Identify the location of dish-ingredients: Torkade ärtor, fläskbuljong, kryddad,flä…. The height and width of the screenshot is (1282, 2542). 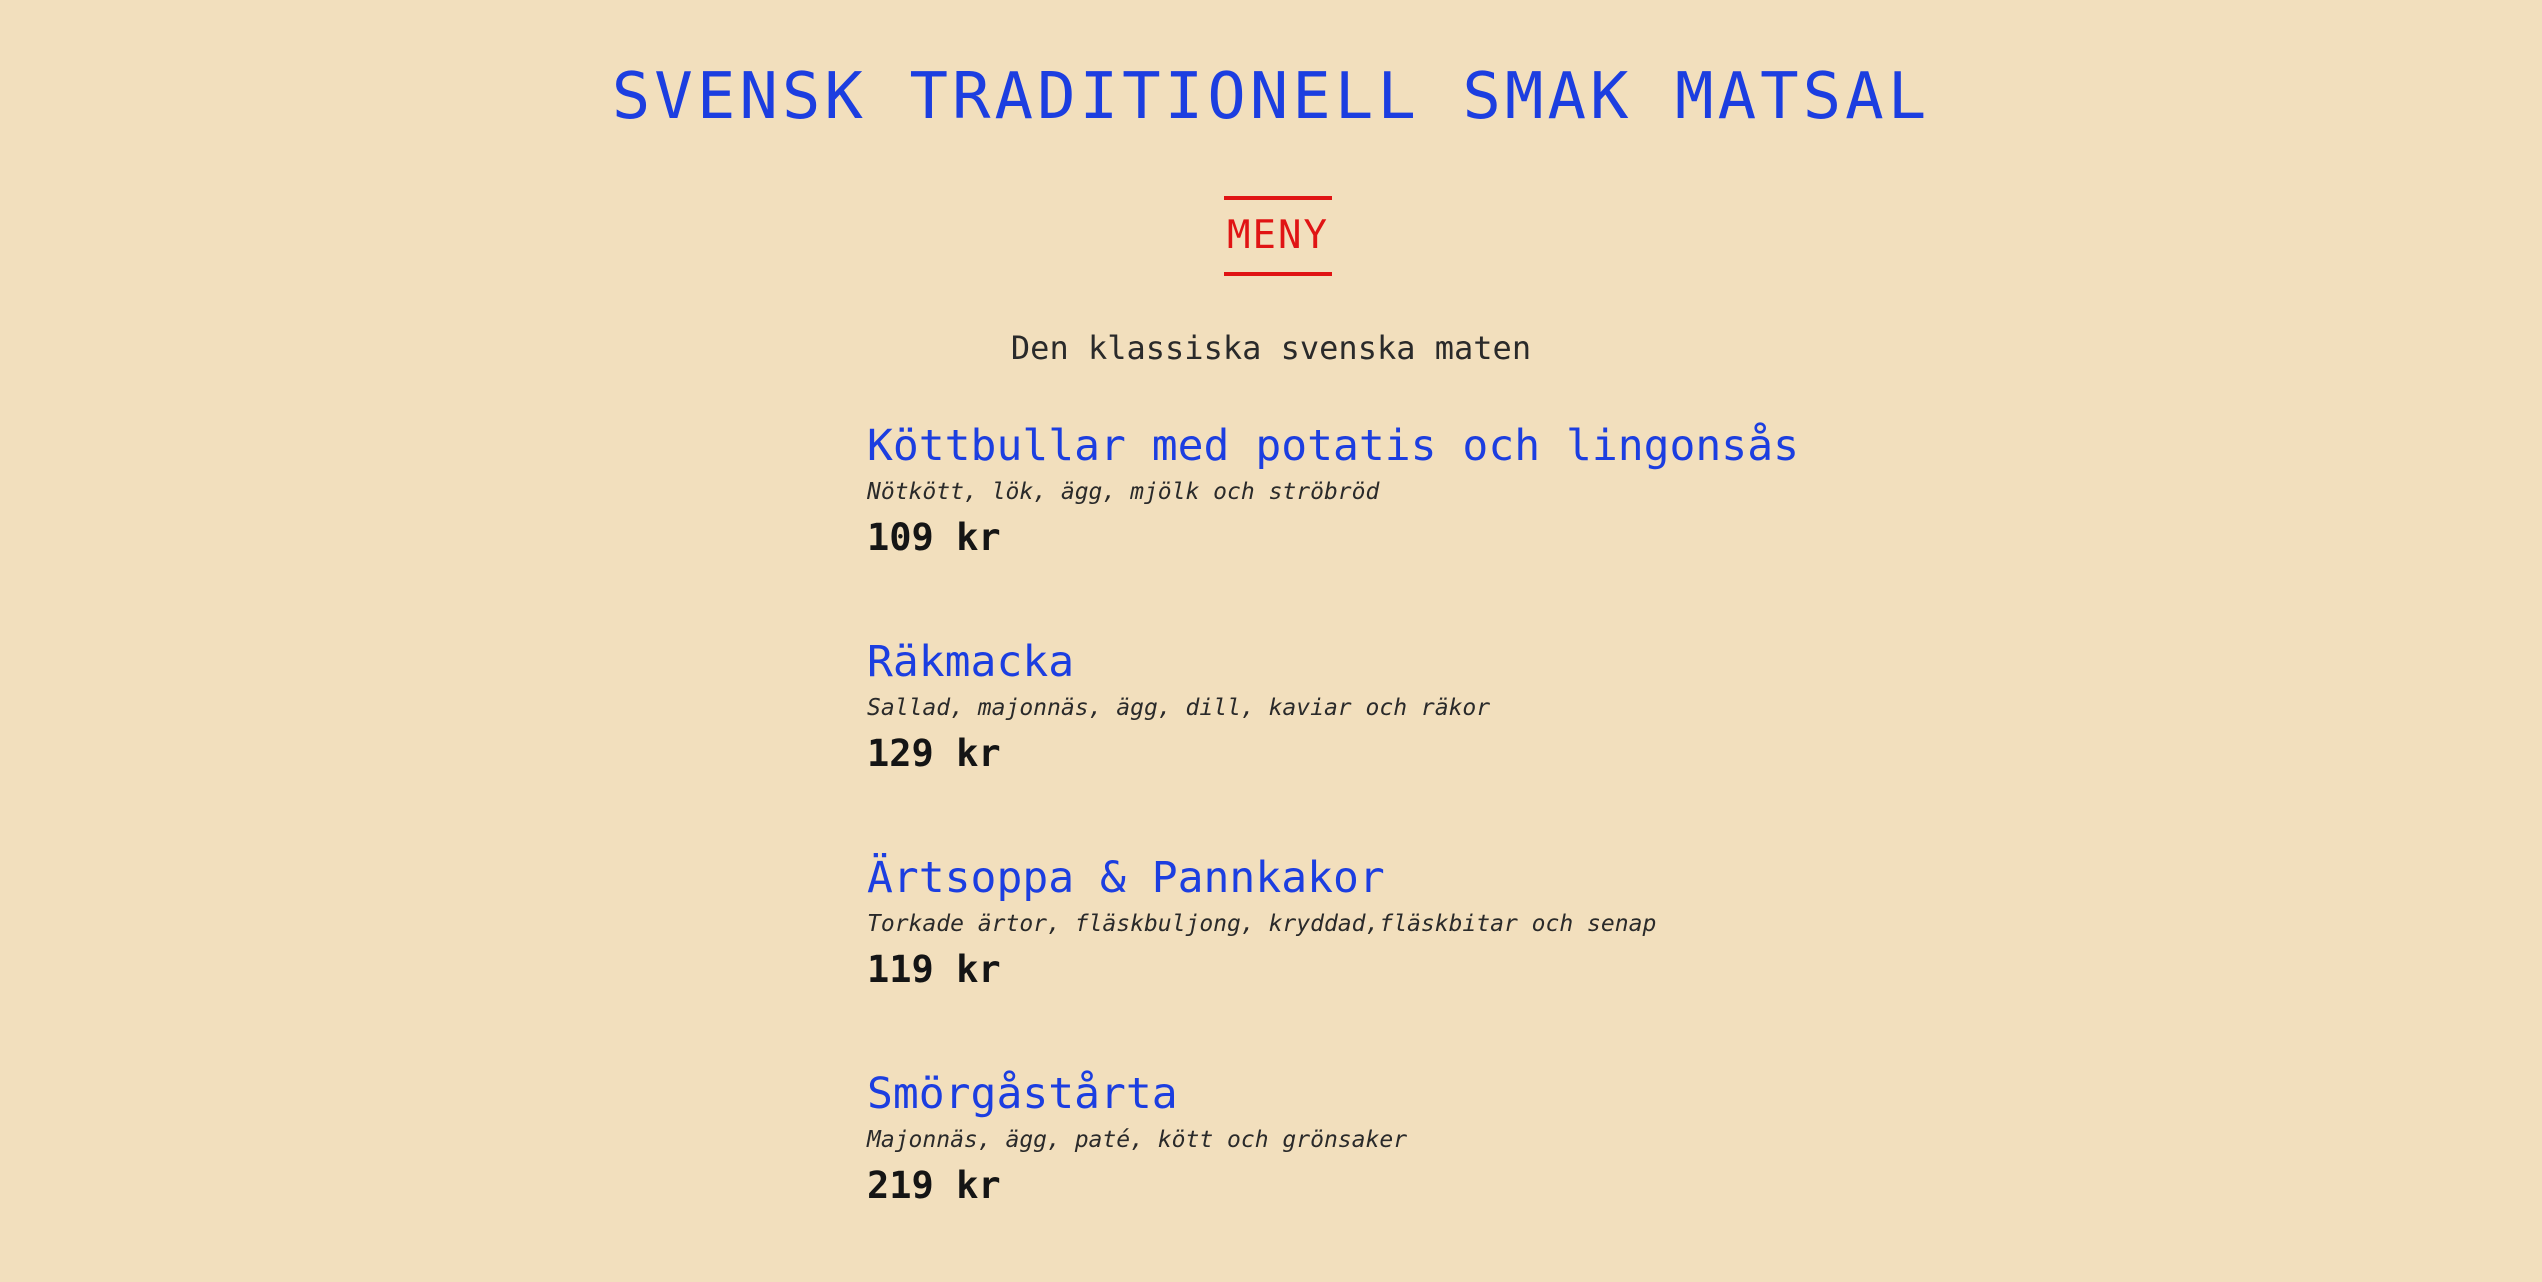
(1262, 924).